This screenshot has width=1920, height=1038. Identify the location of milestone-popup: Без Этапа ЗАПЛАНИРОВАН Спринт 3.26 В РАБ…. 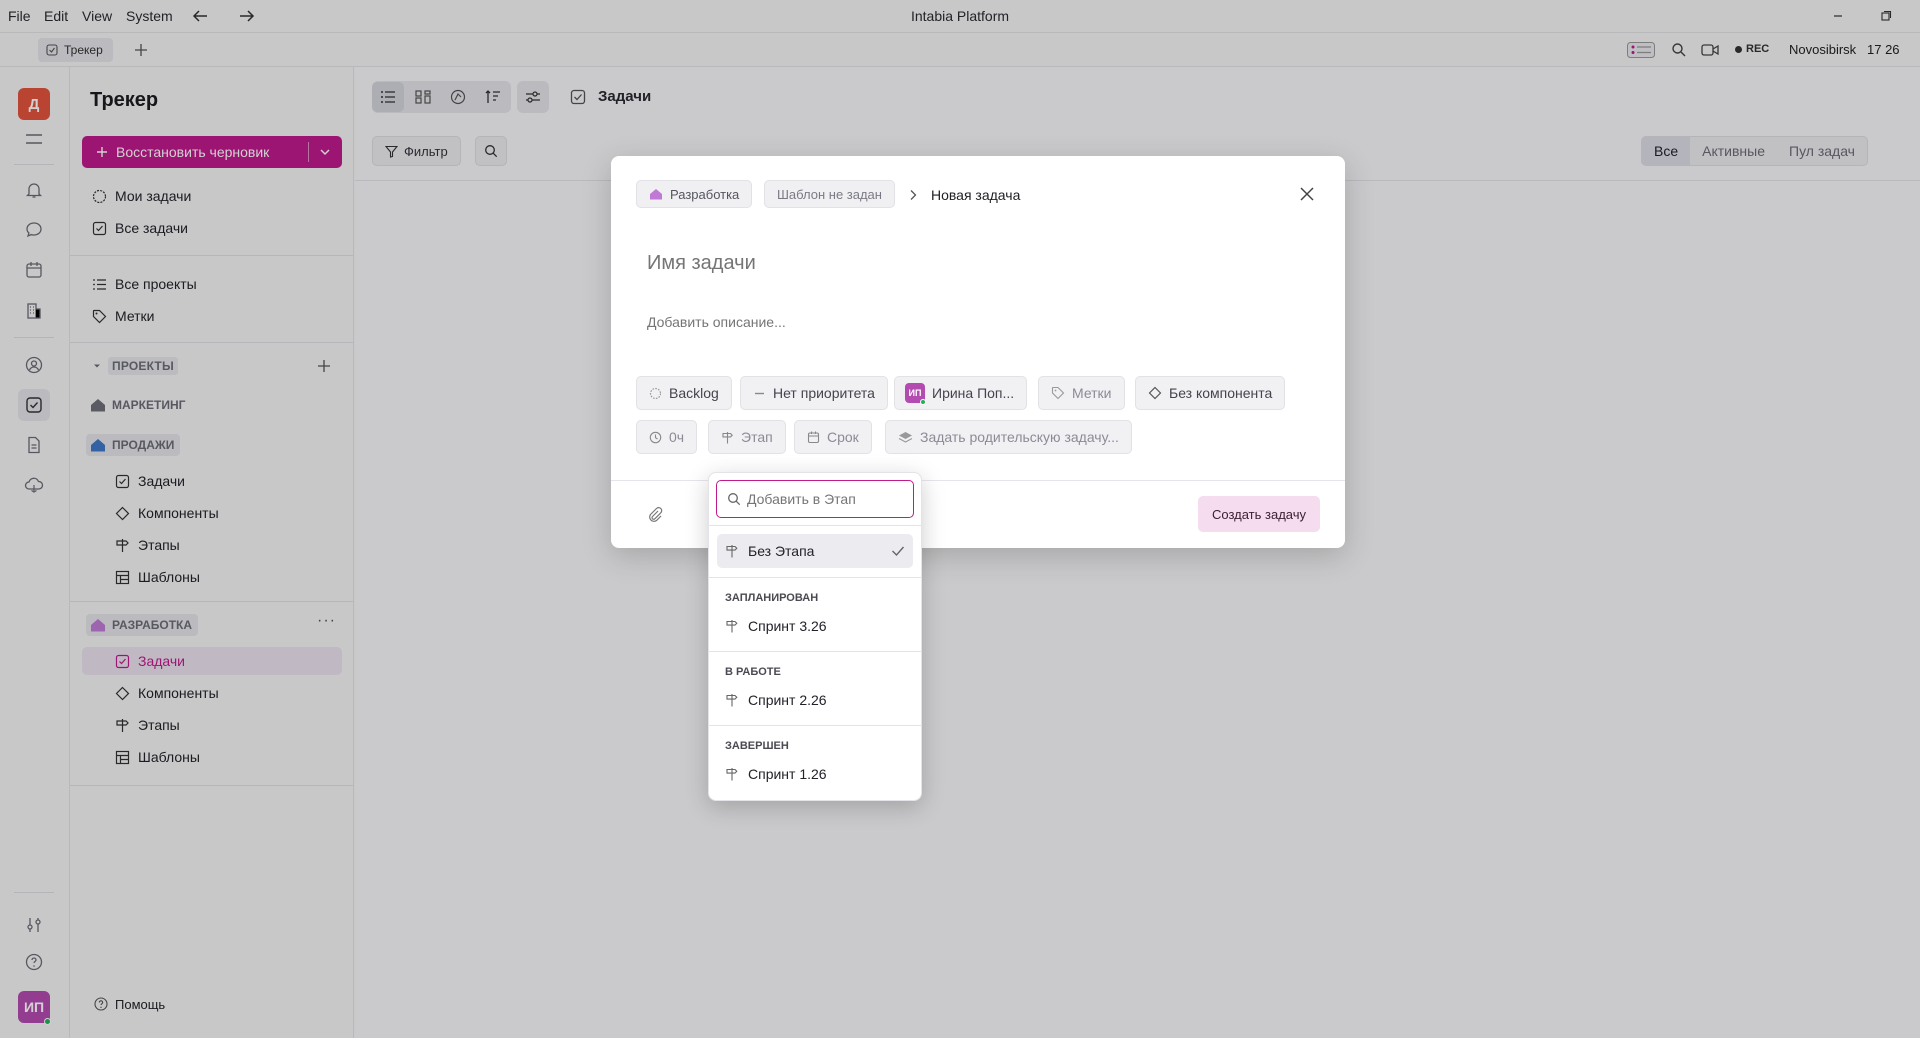
(815, 636).